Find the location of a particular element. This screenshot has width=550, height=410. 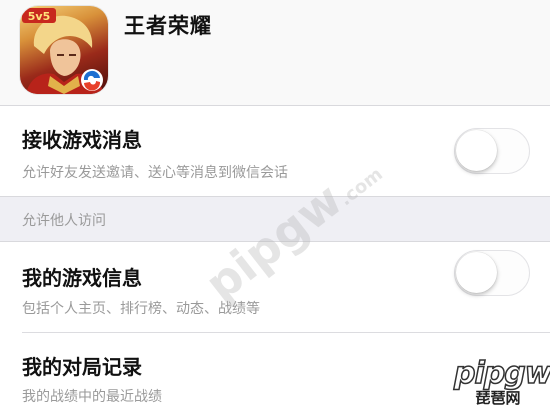

my-game-info-title: 我的游戏信息 is located at coordinates (82, 278).